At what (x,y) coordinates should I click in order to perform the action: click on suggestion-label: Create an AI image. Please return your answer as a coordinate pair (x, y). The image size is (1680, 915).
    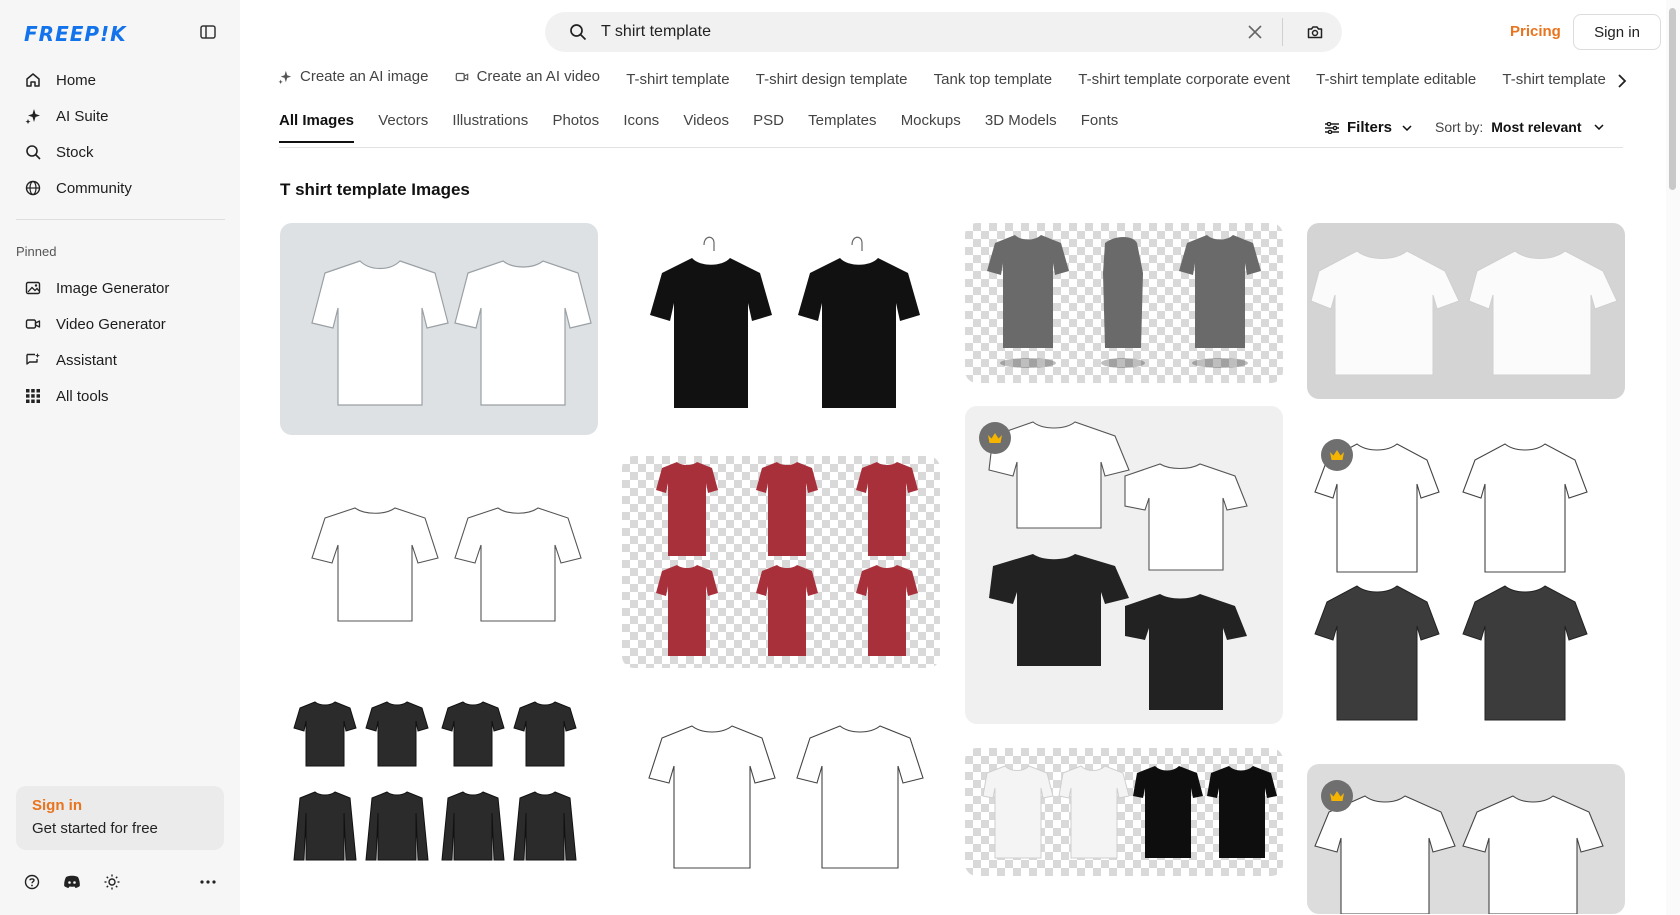
    Looking at the image, I should click on (364, 76).